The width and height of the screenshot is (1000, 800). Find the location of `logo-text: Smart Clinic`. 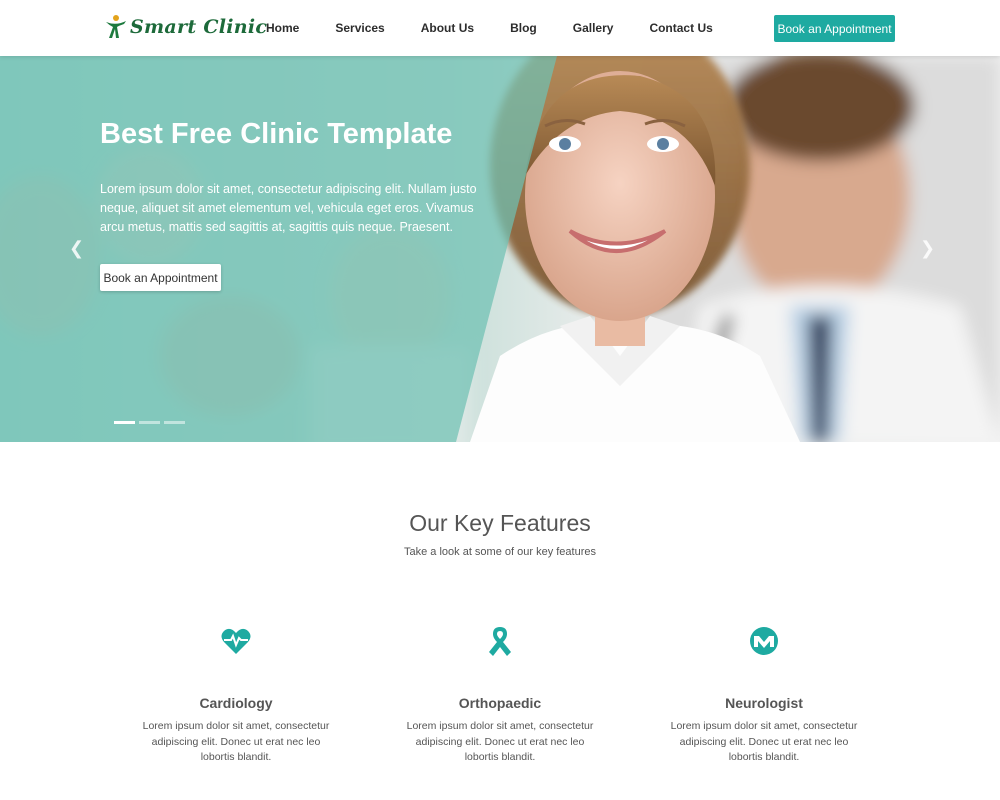

logo-text: Smart Clinic is located at coordinates (199, 27).